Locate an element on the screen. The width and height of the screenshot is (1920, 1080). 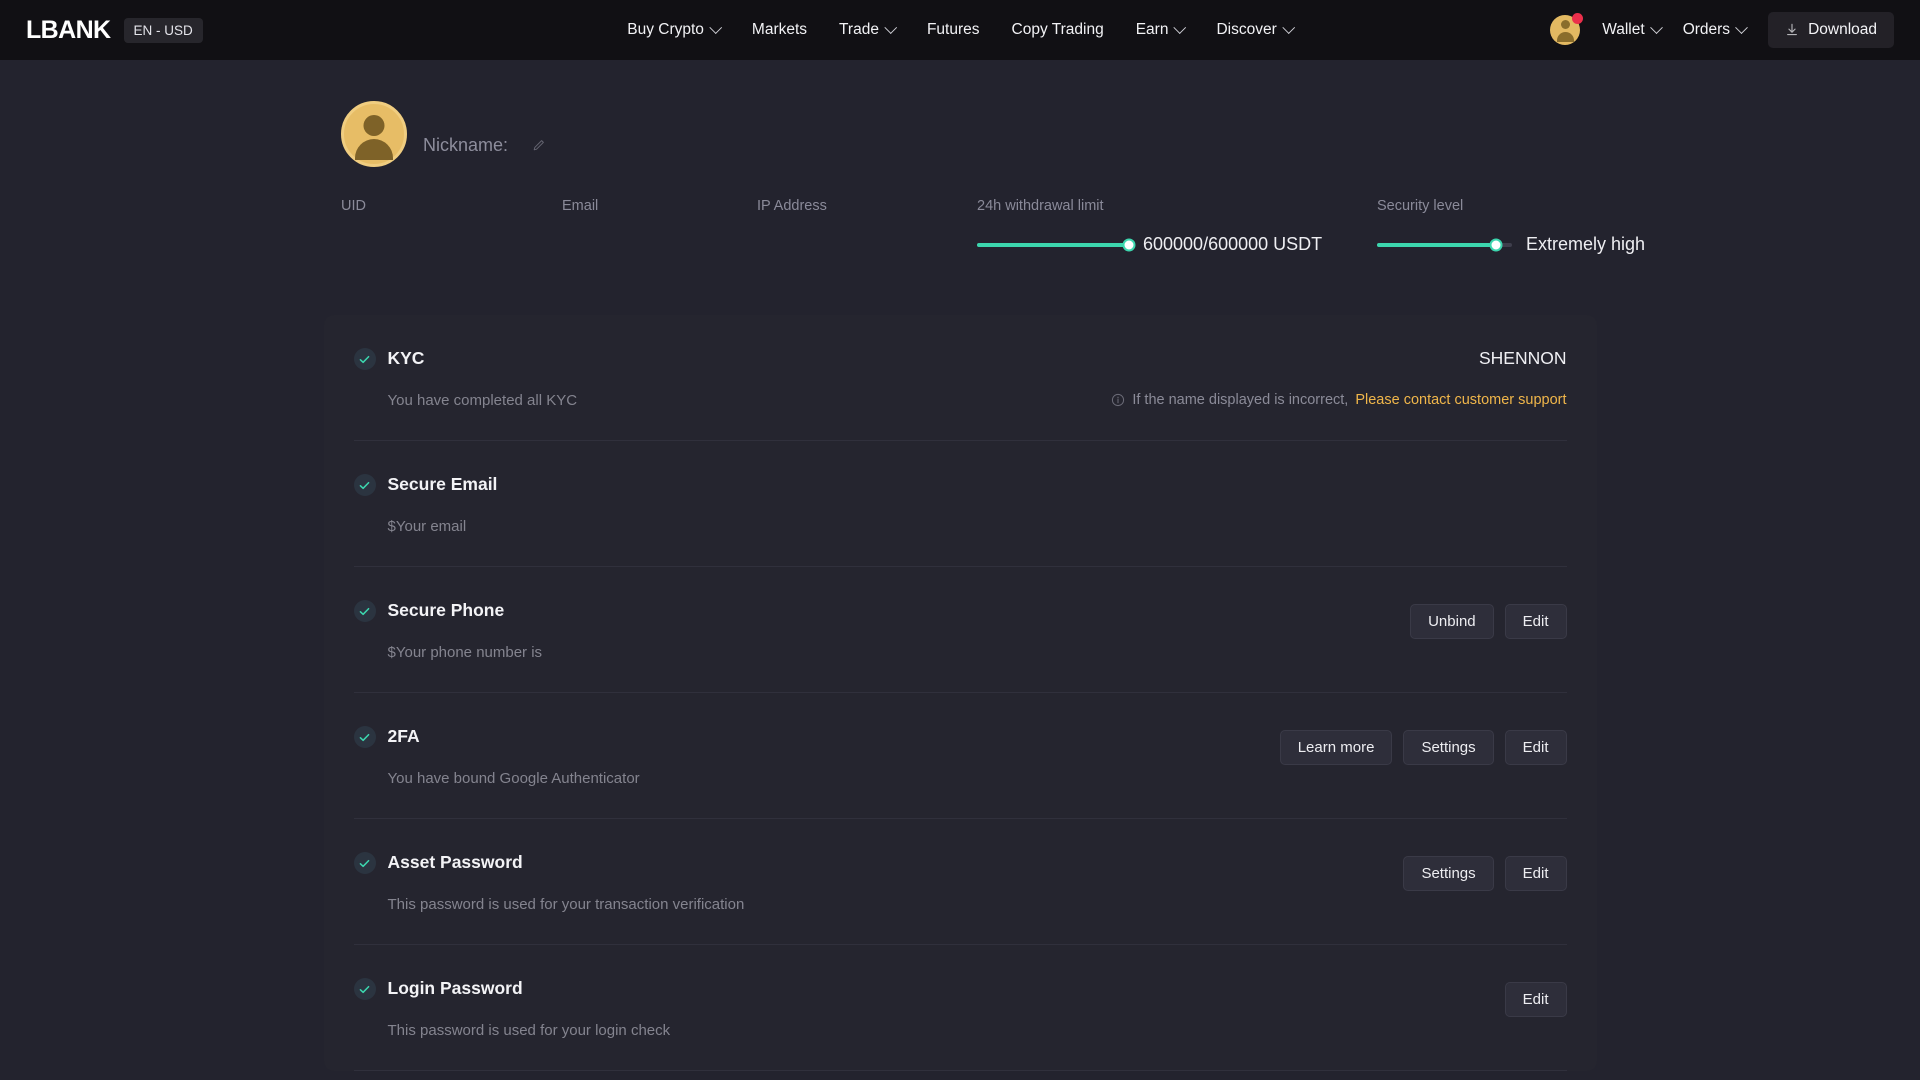
learn-more-button: Learn more is located at coordinates (1336, 747).